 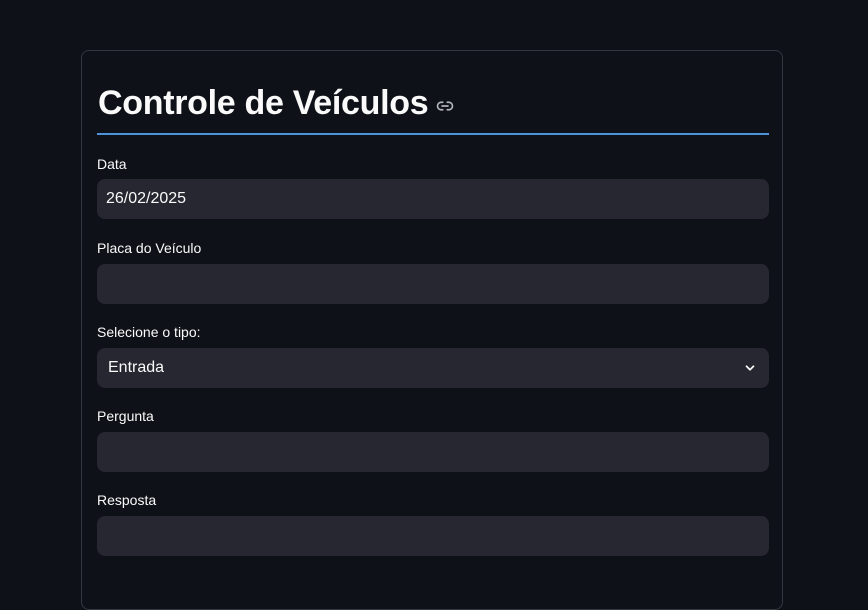 What do you see at coordinates (149, 248) in the screenshot?
I see `plate-label: Placa do Veículo` at bounding box center [149, 248].